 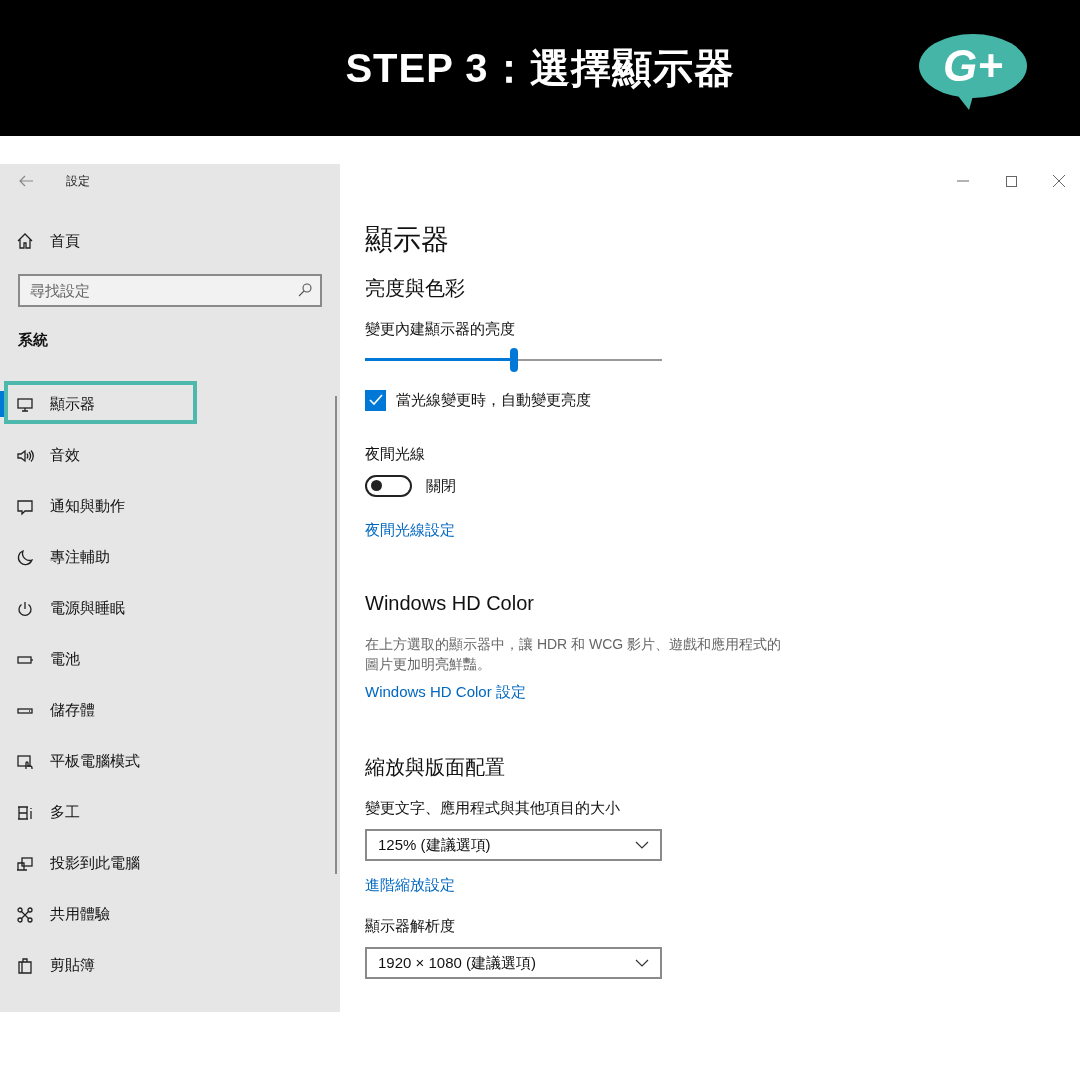 What do you see at coordinates (25, 965) in the screenshot?
I see `clipboard-icon` at bounding box center [25, 965].